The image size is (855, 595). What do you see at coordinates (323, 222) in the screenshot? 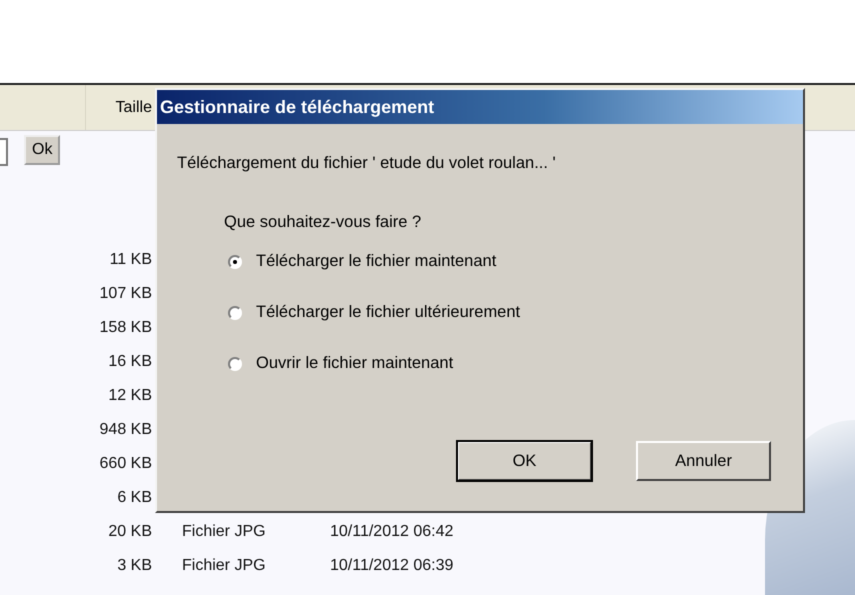
I see `question-text: Que souhaitez-vous faire ?` at bounding box center [323, 222].